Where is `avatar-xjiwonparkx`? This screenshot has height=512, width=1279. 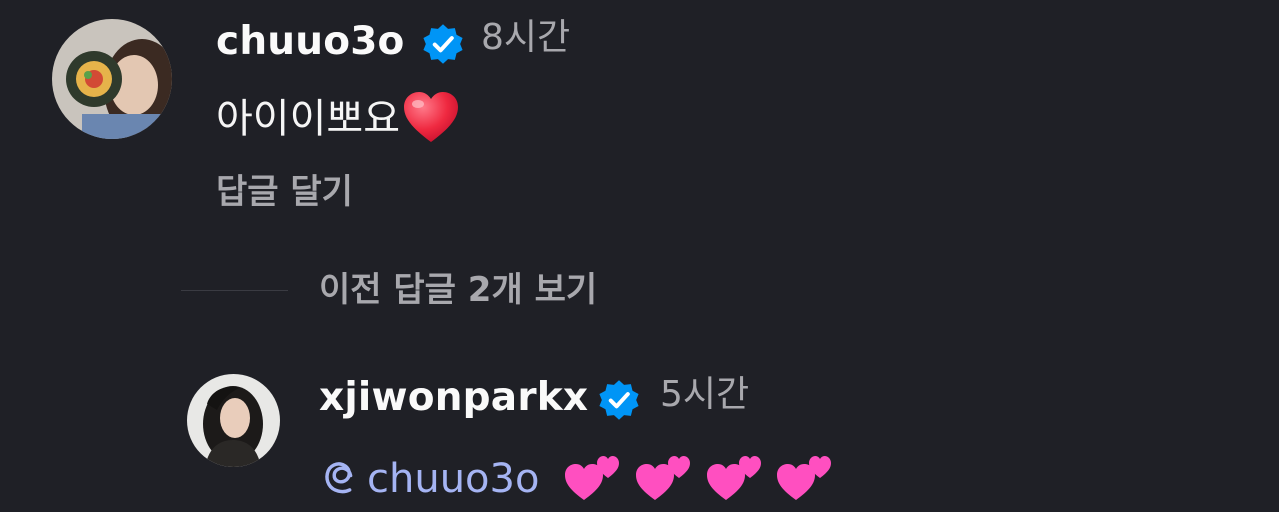
avatar-xjiwonparkx is located at coordinates (233, 420).